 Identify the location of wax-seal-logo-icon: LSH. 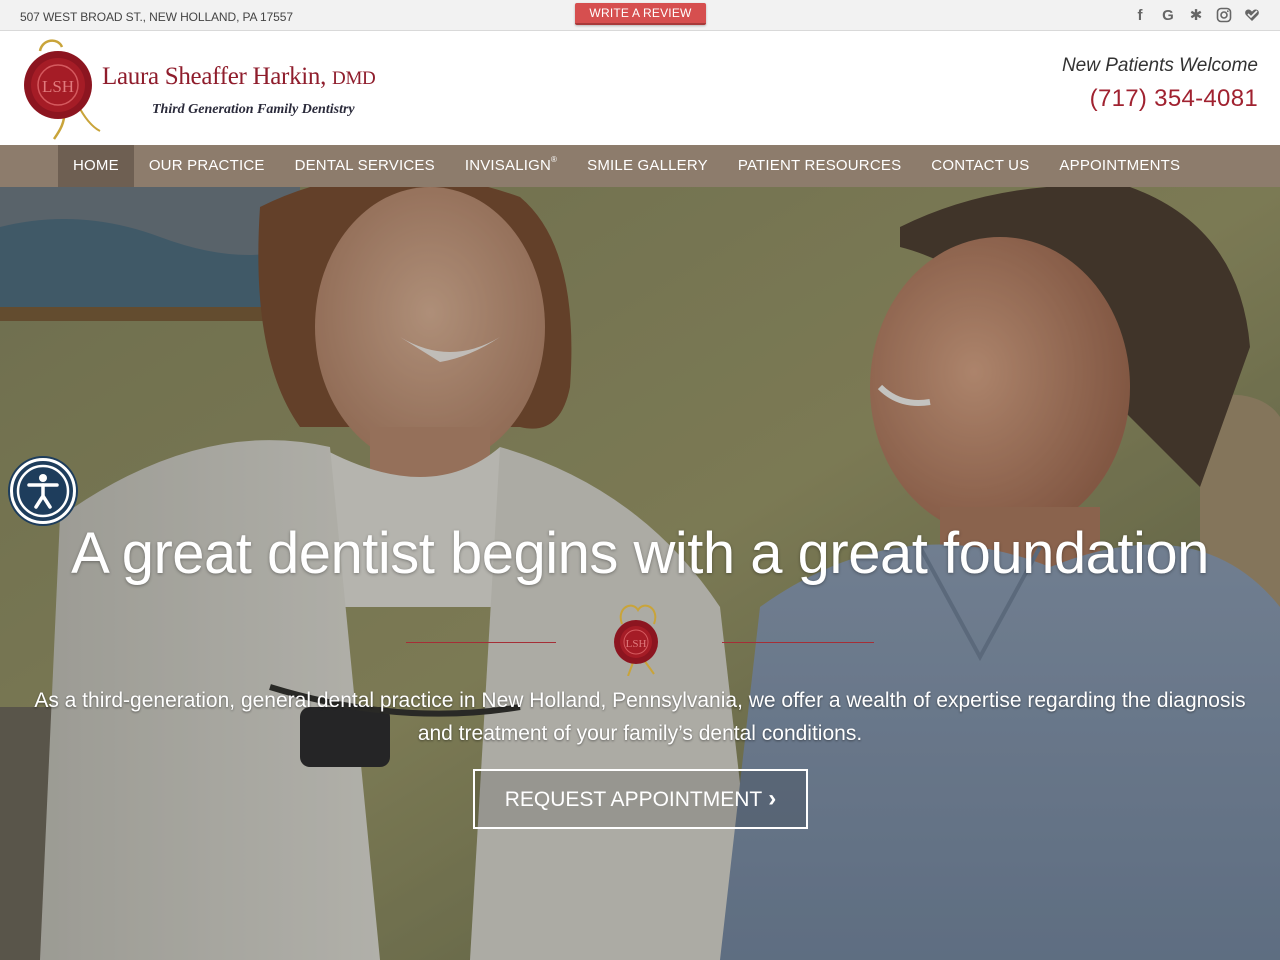
(63, 89).